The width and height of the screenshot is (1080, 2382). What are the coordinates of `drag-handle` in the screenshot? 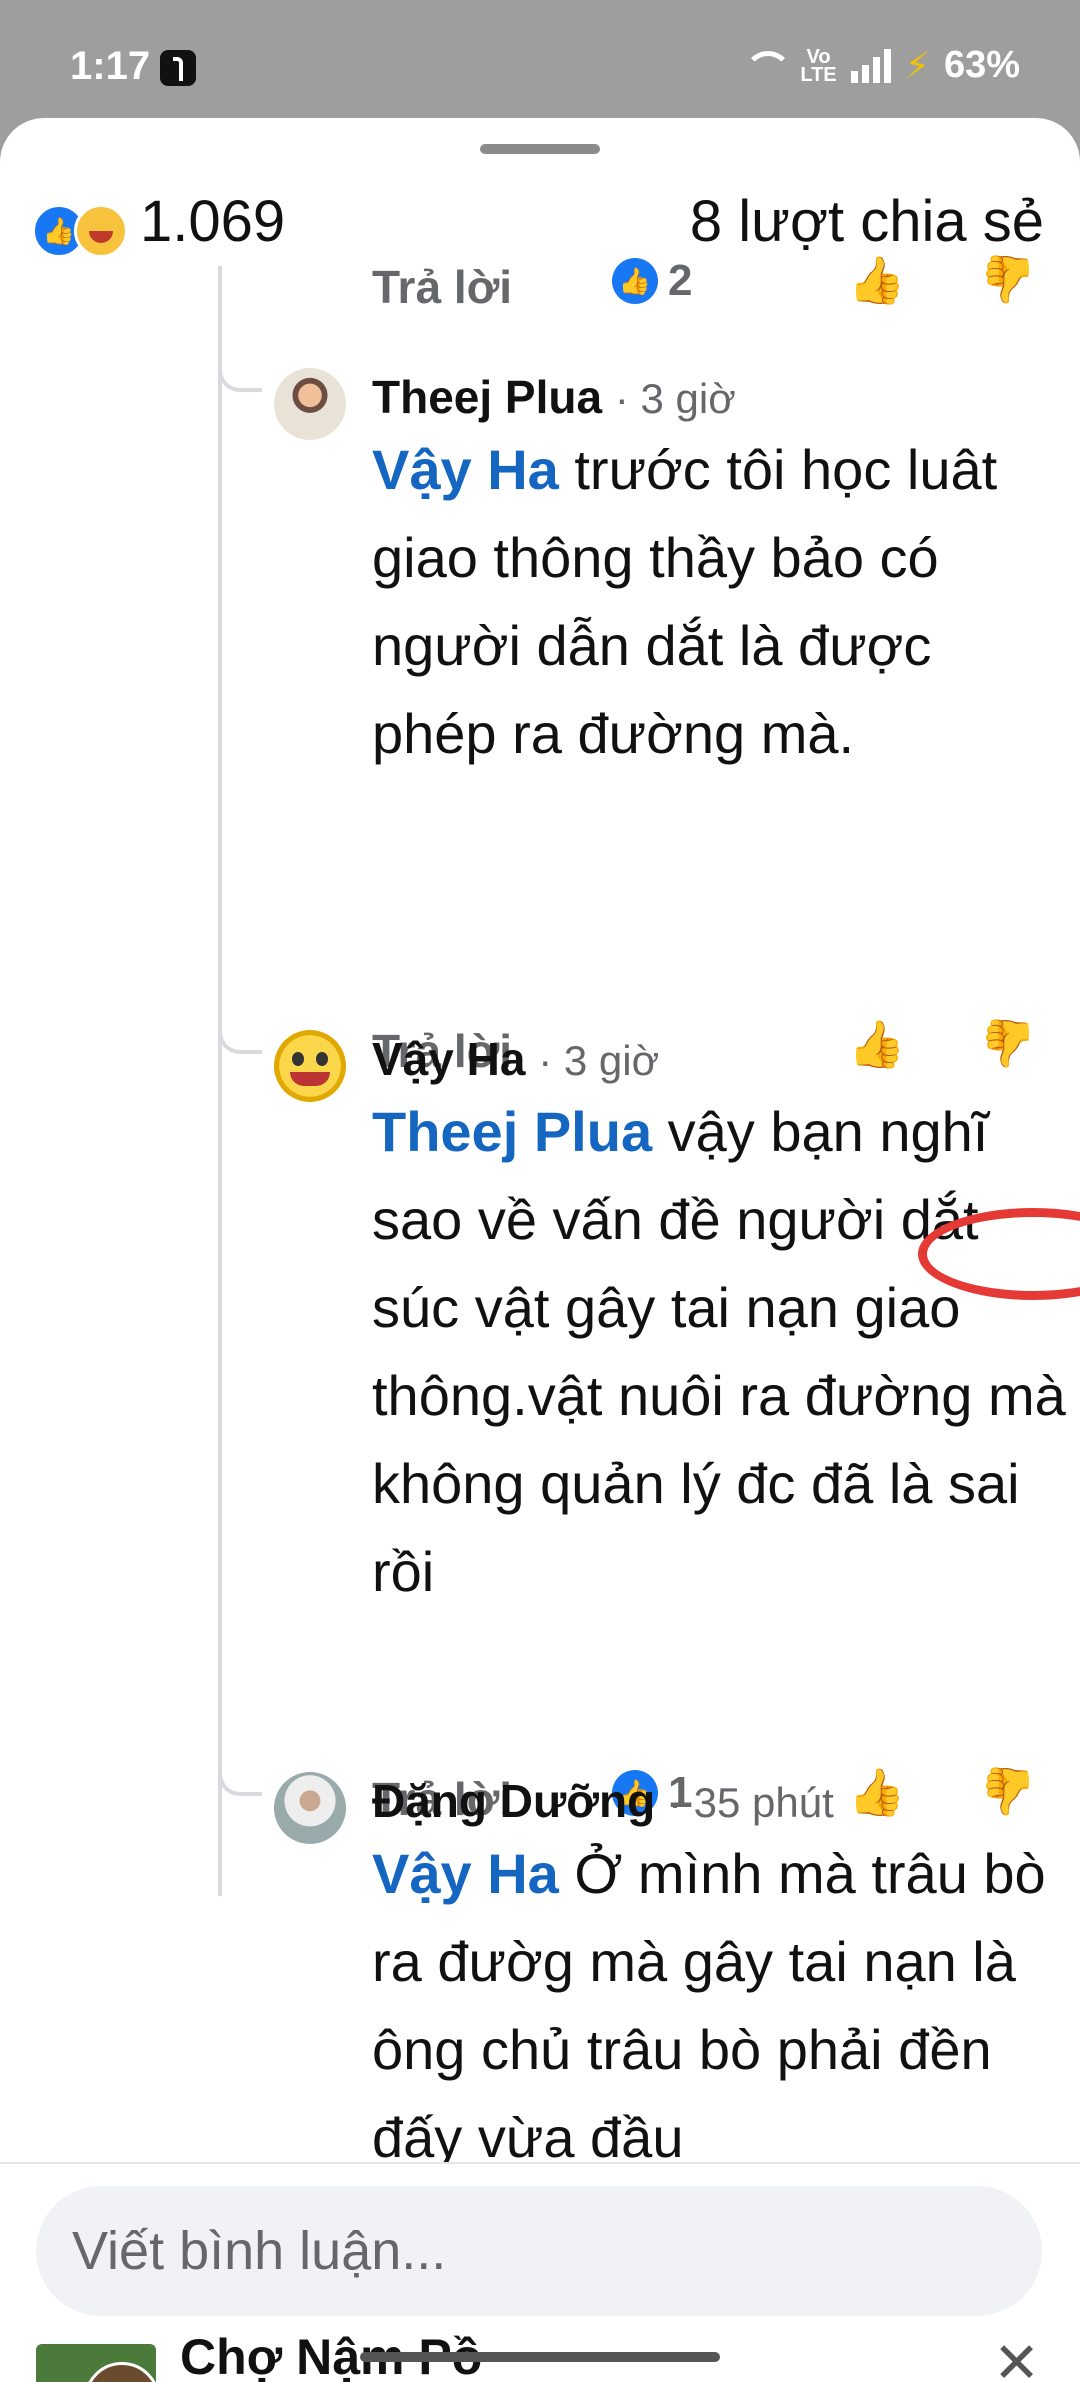 It's located at (540, 149).